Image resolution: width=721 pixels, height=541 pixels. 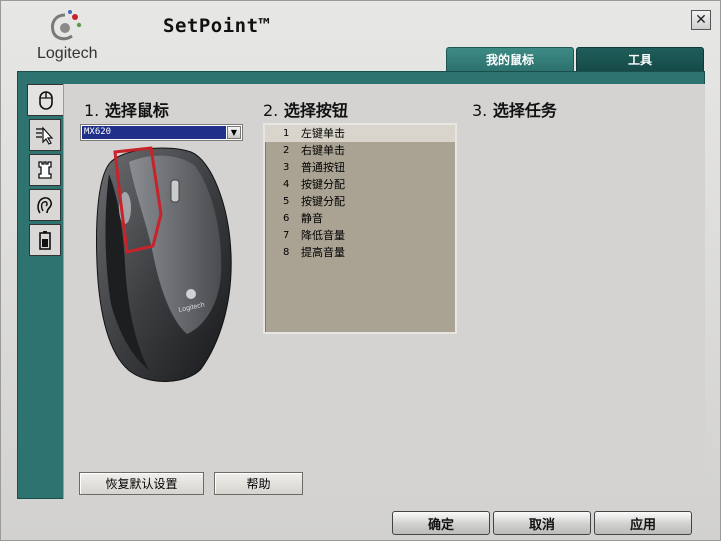 I want to click on list-item: 8 提高音量, so click(x=360, y=252).